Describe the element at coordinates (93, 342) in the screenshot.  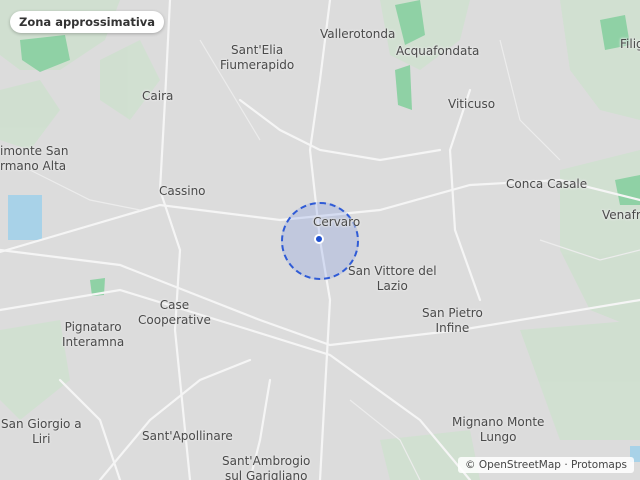
I see `place-line: Interamna` at that location.